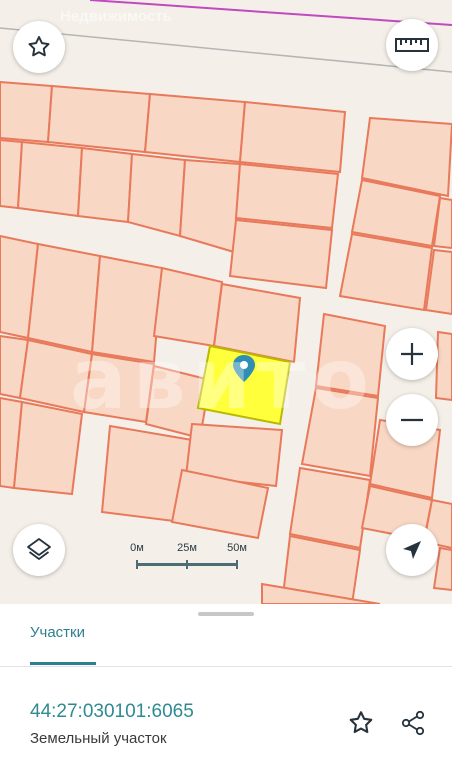 The width and height of the screenshot is (452, 768). I want to click on divider, so click(226, 666).